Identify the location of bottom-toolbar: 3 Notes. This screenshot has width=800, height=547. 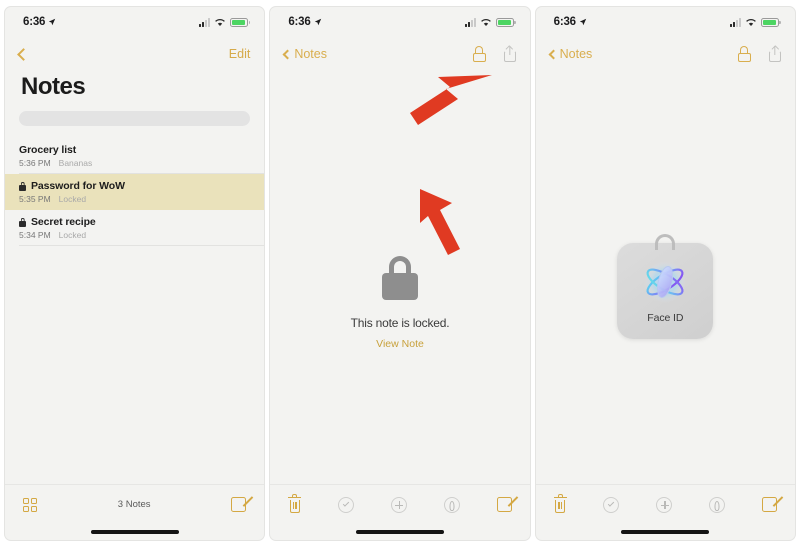
(135, 504).